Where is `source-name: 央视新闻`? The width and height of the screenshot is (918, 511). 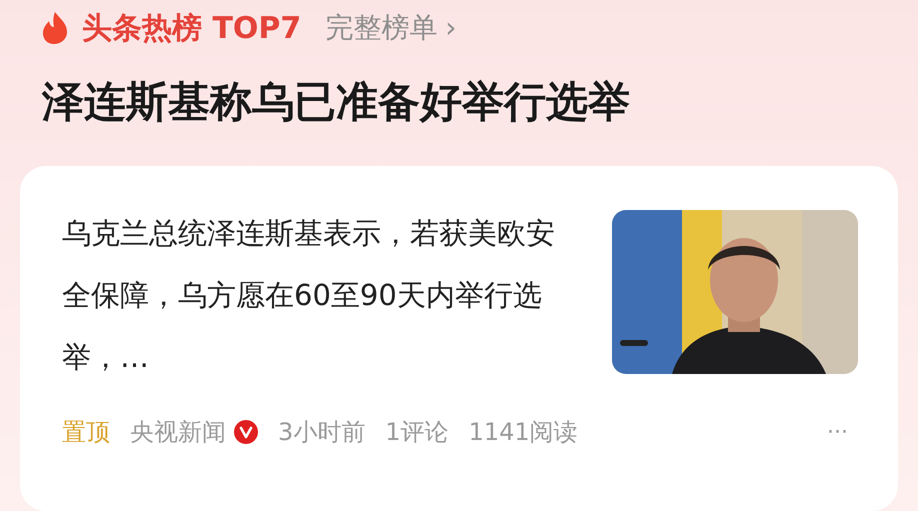 source-name: 央视新闻 is located at coordinates (178, 432).